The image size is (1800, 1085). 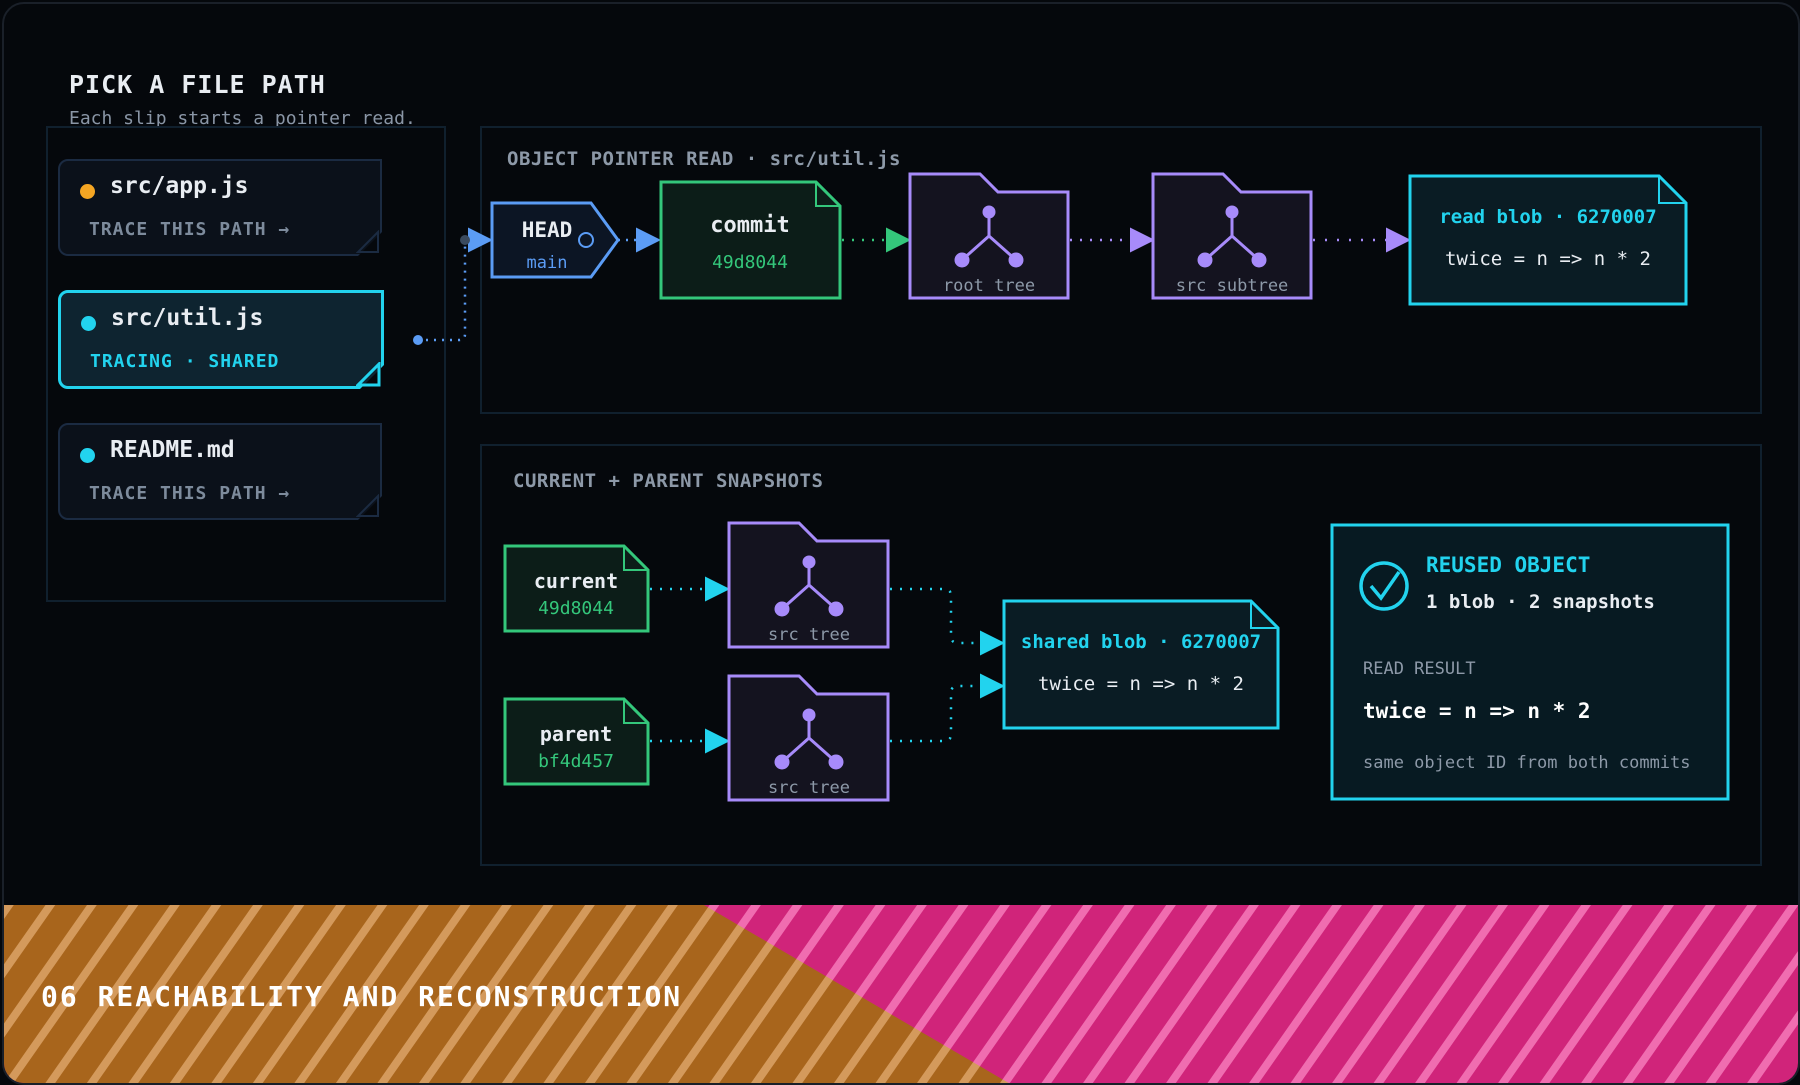 I want to click on current-src-tree-label: src tree, so click(x=809, y=635).